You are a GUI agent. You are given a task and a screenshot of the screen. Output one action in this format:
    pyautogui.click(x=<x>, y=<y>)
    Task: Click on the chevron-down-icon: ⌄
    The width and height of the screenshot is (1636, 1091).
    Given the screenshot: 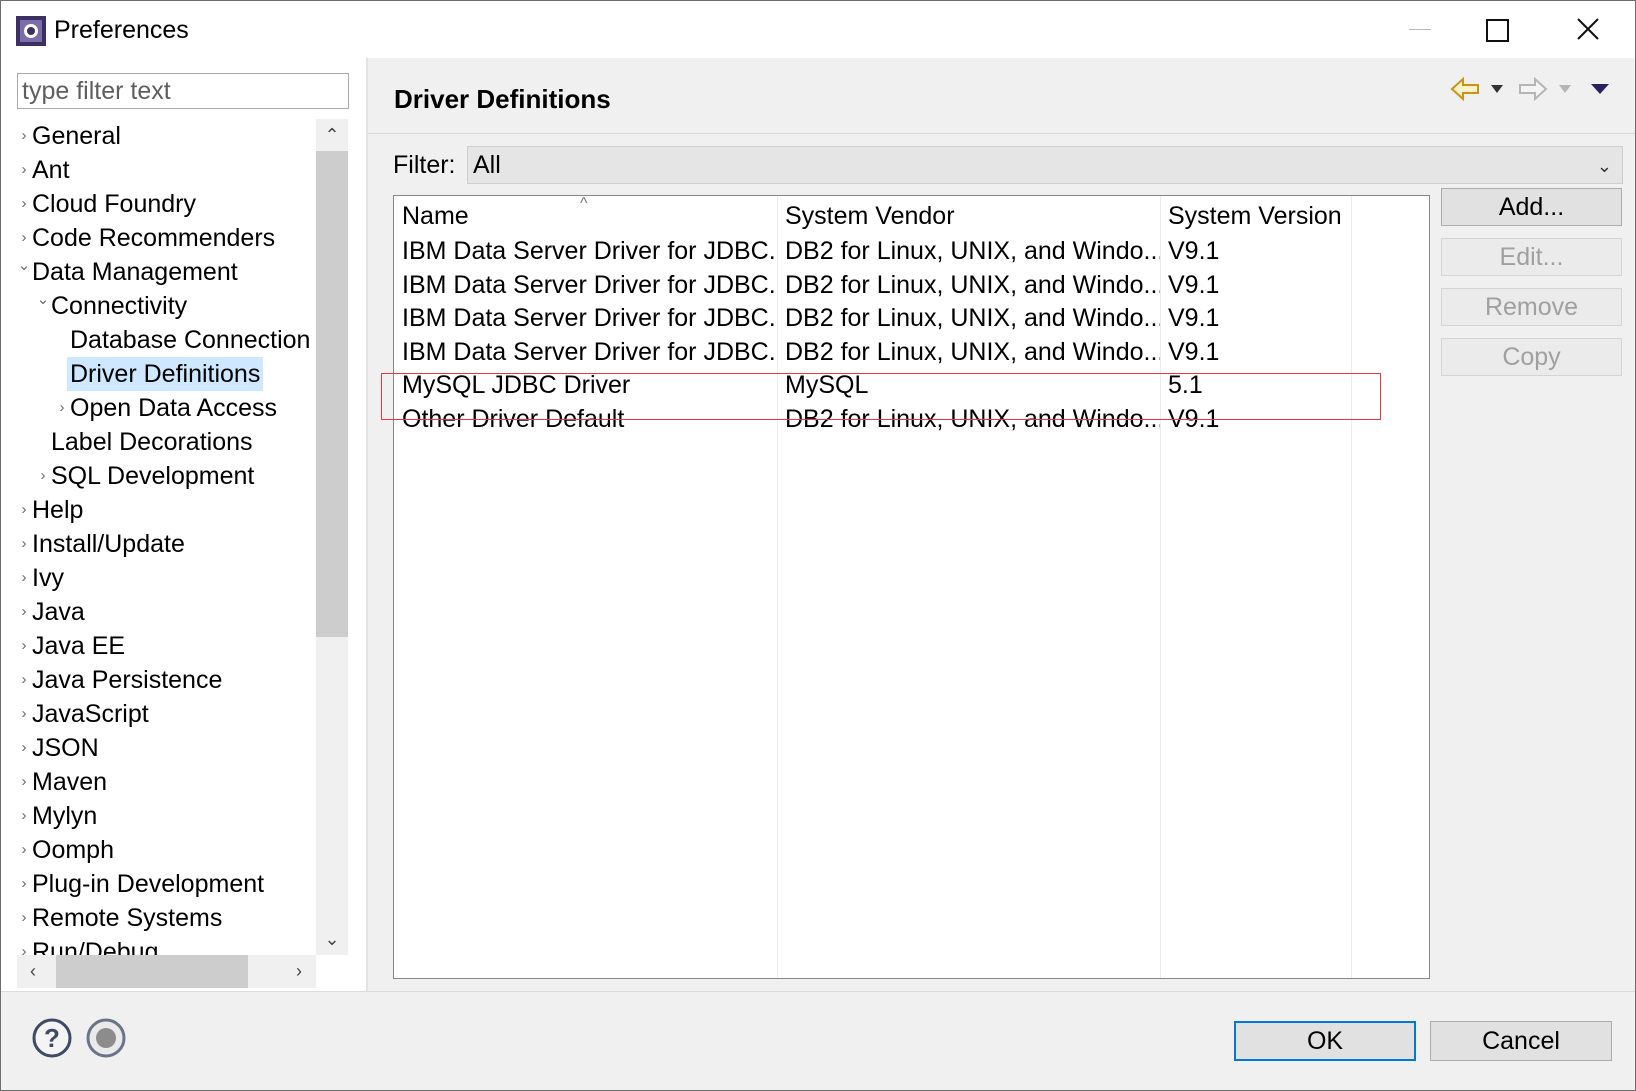 What is the action you would take?
    pyautogui.click(x=1604, y=166)
    